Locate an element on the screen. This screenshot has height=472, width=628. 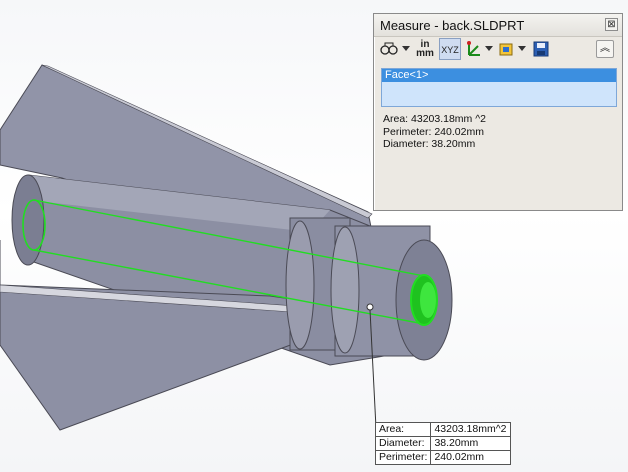
xyz-icon: XYZ is located at coordinates (450, 50).